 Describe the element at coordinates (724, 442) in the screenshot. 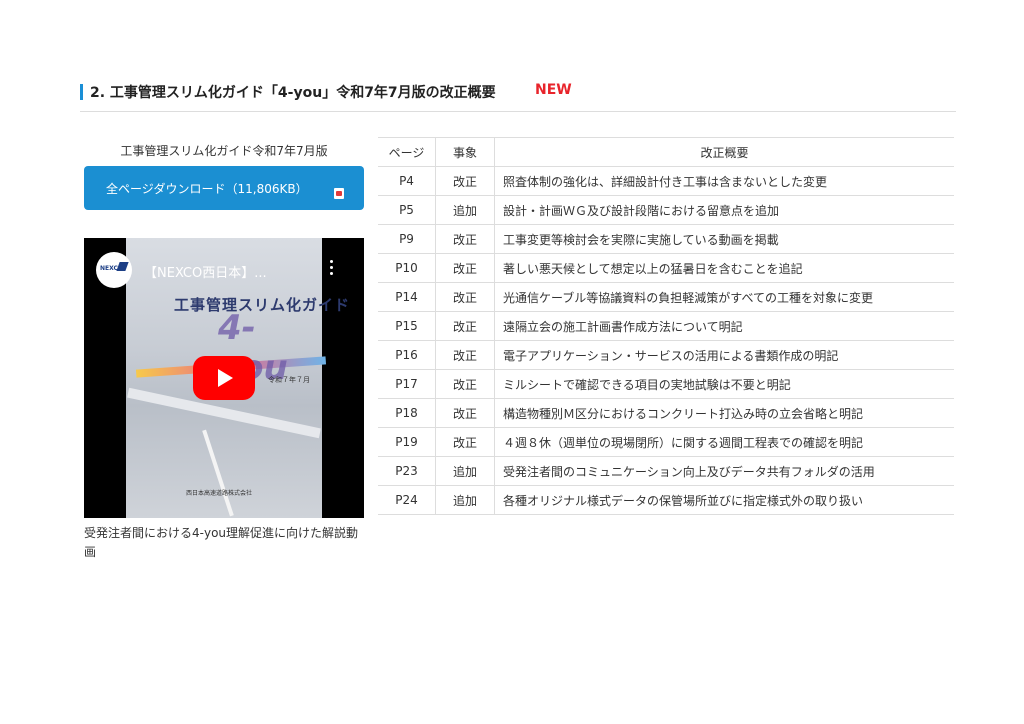

I see `row-summary: ４週８休（週単位の現場閉所）に関する週間工程表での確認を明記` at that location.